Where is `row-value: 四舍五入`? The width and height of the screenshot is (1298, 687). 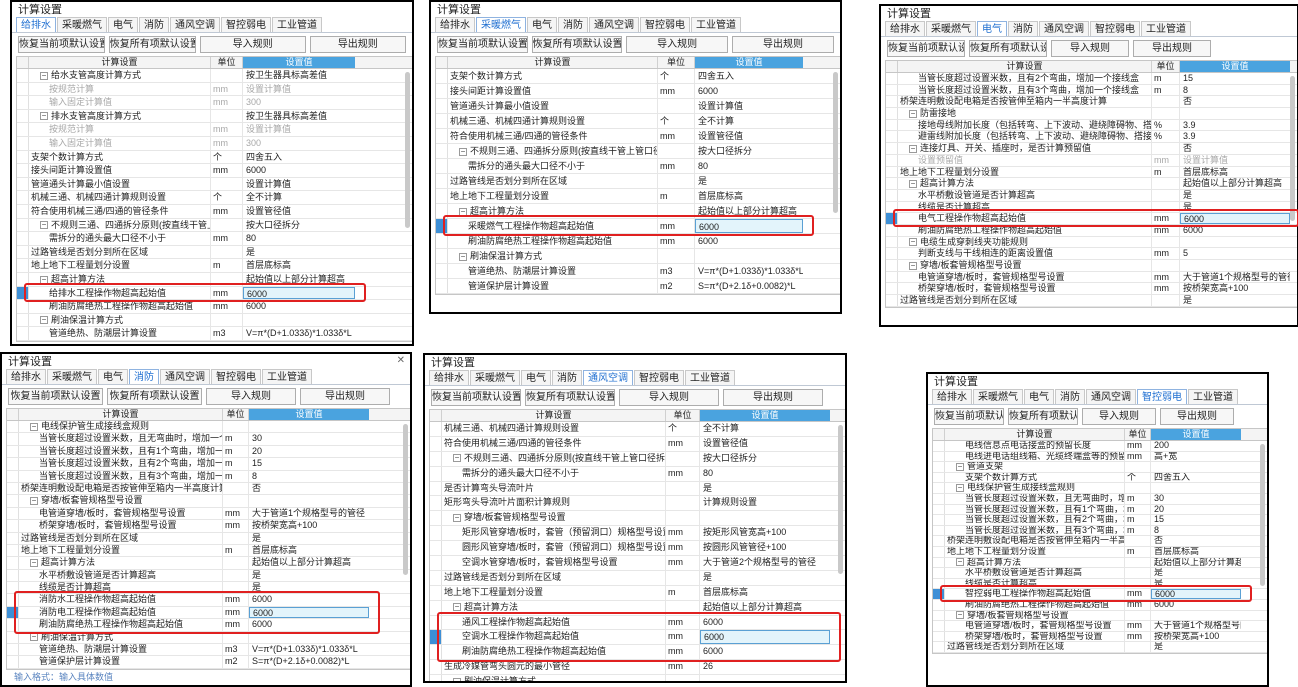 row-value: 四舍五入 is located at coordinates (1196, 478).